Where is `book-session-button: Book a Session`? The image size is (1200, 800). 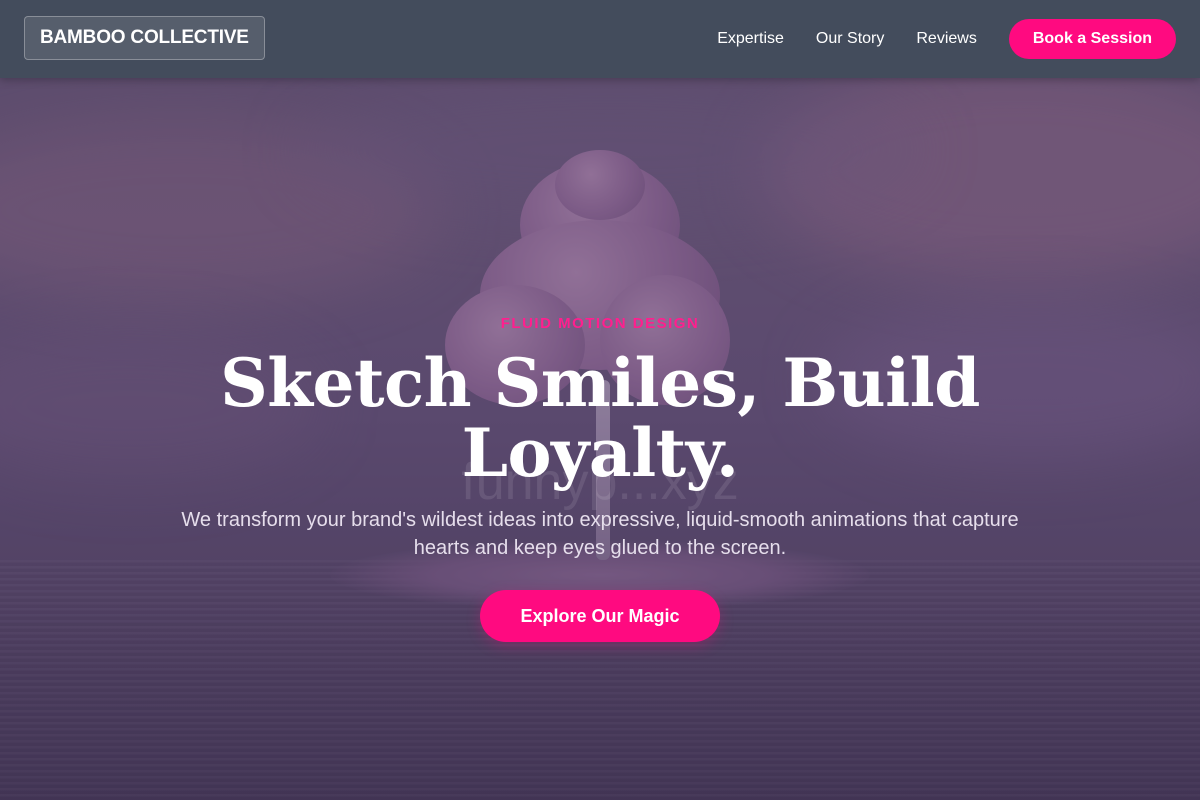
book-session-button: Book a Session is located at coordinates (1092, 39).